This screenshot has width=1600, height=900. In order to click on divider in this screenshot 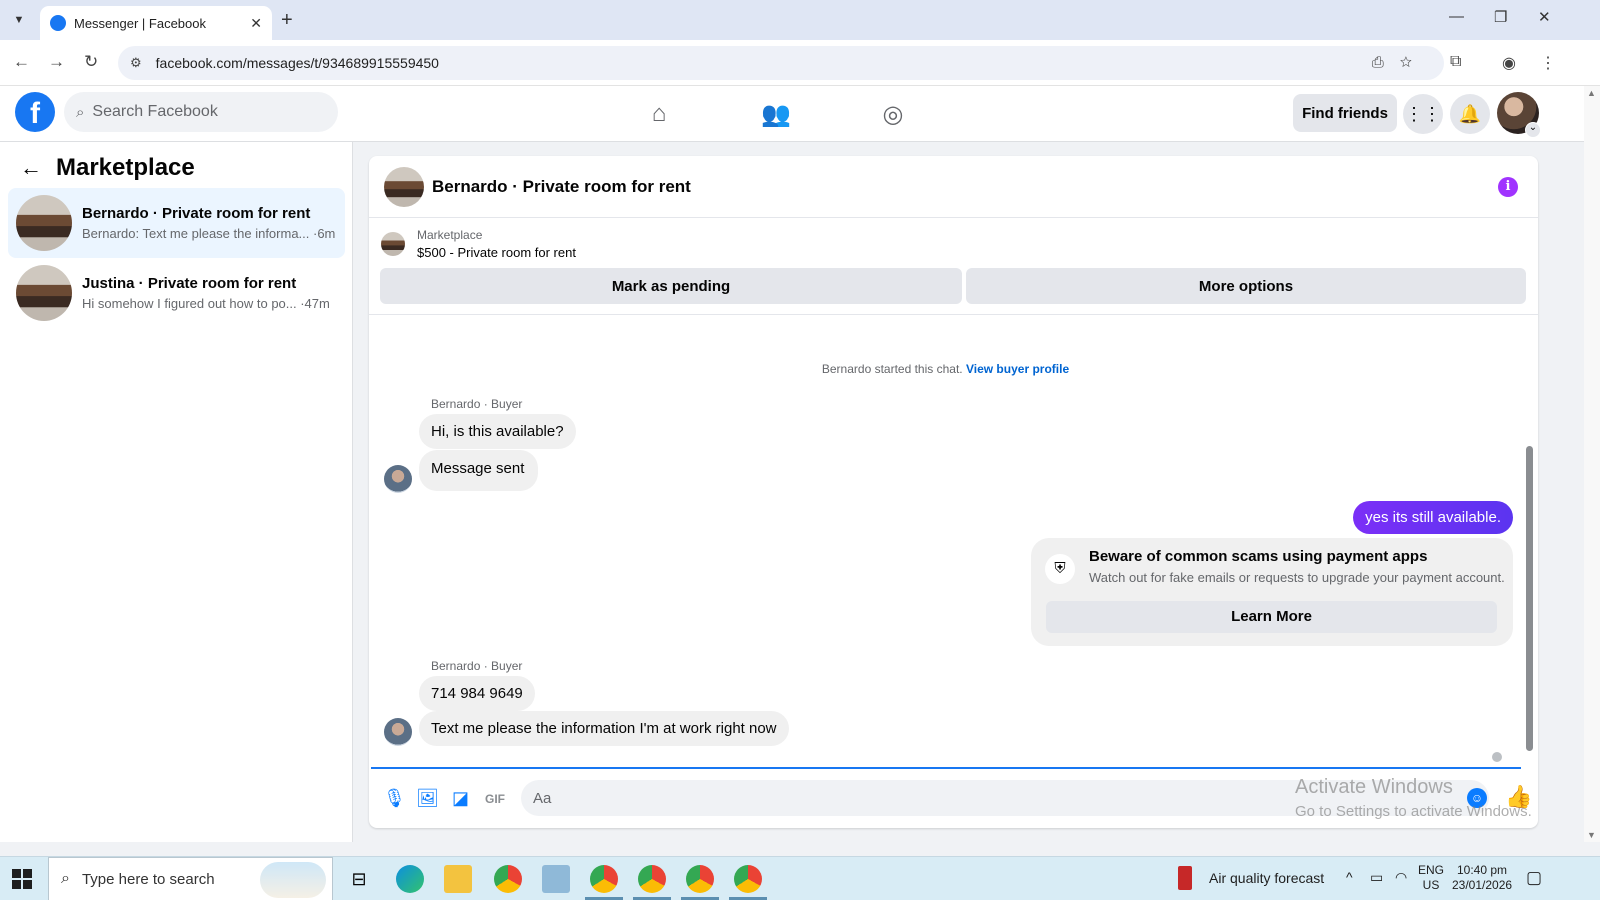, I will do `click(953, 314)`.